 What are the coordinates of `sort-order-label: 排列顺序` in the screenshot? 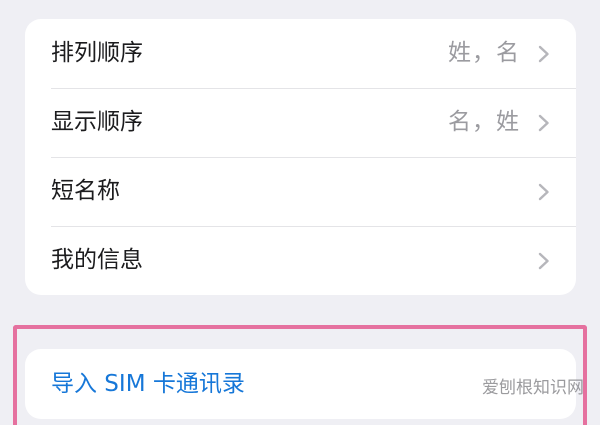 It's located at (97, 53).